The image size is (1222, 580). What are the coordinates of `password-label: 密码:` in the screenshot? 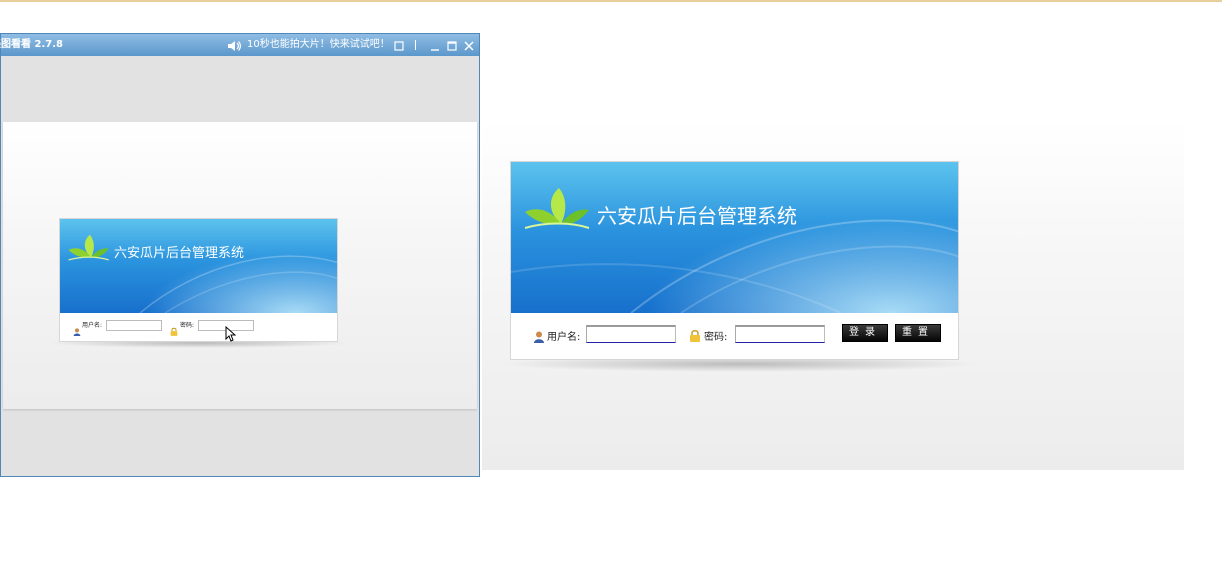 It's located at (716, 337).